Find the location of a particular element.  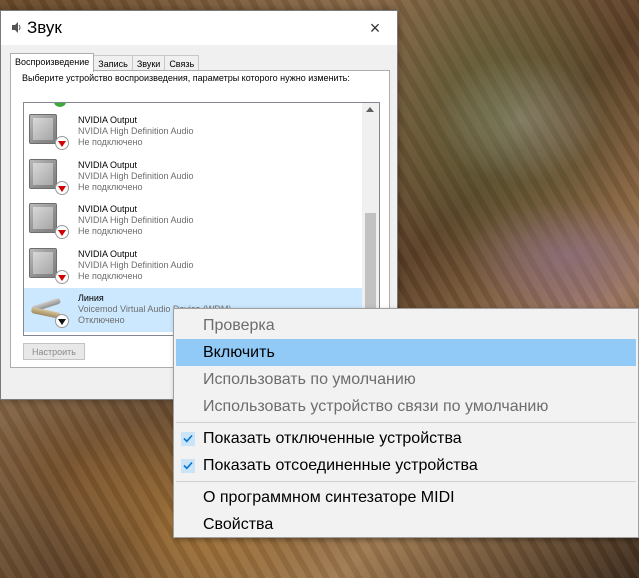

menu-item-label: Показать отключенные устройства is located at coordinates (332, 438).